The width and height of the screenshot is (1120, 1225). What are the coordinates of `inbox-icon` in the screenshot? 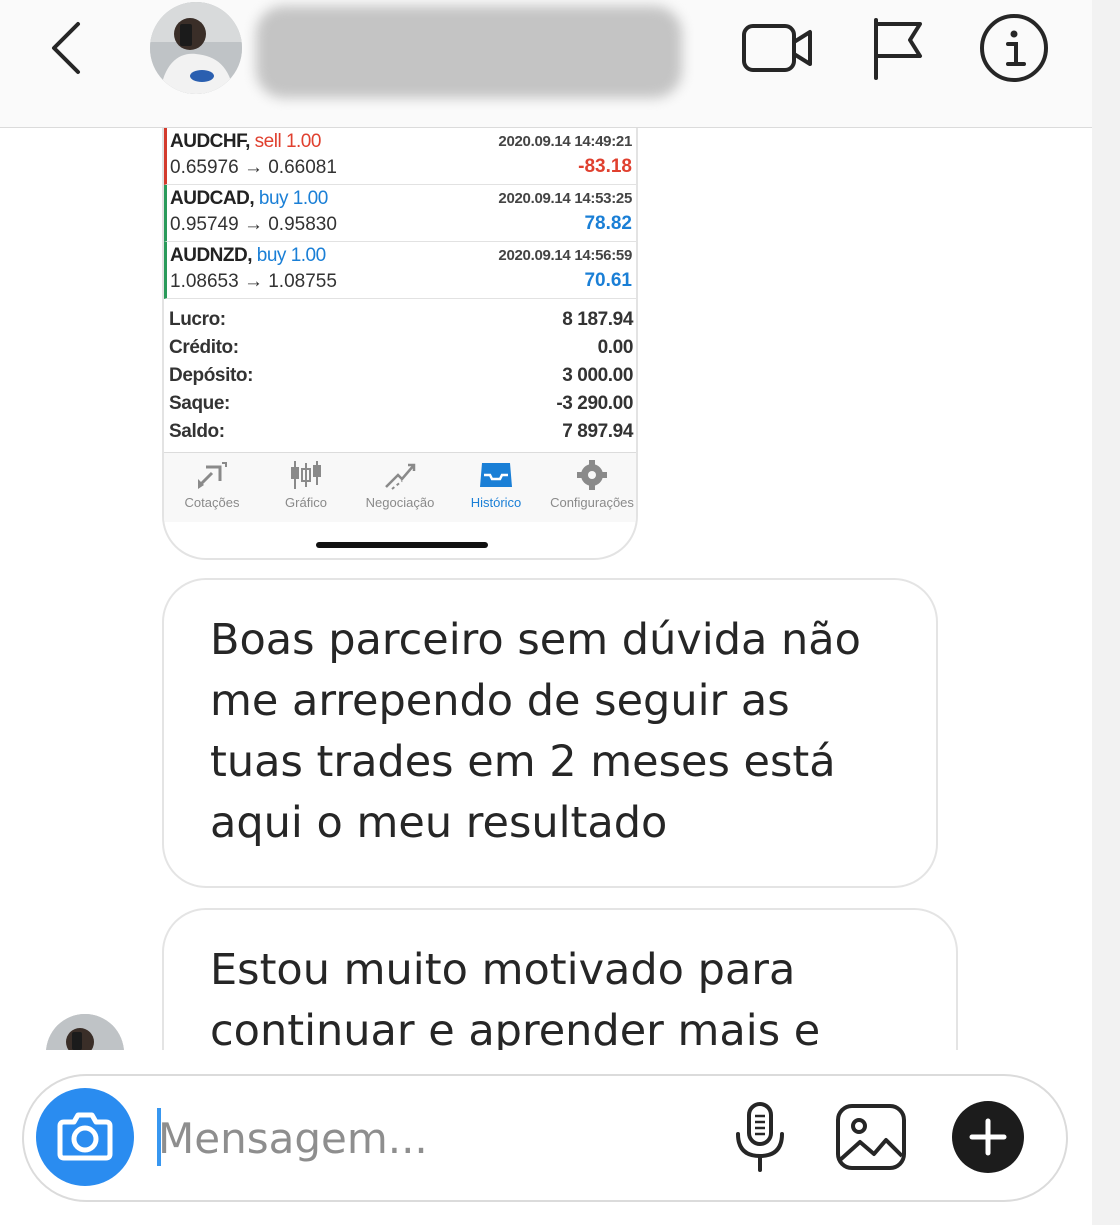 It's located at (496, 475).